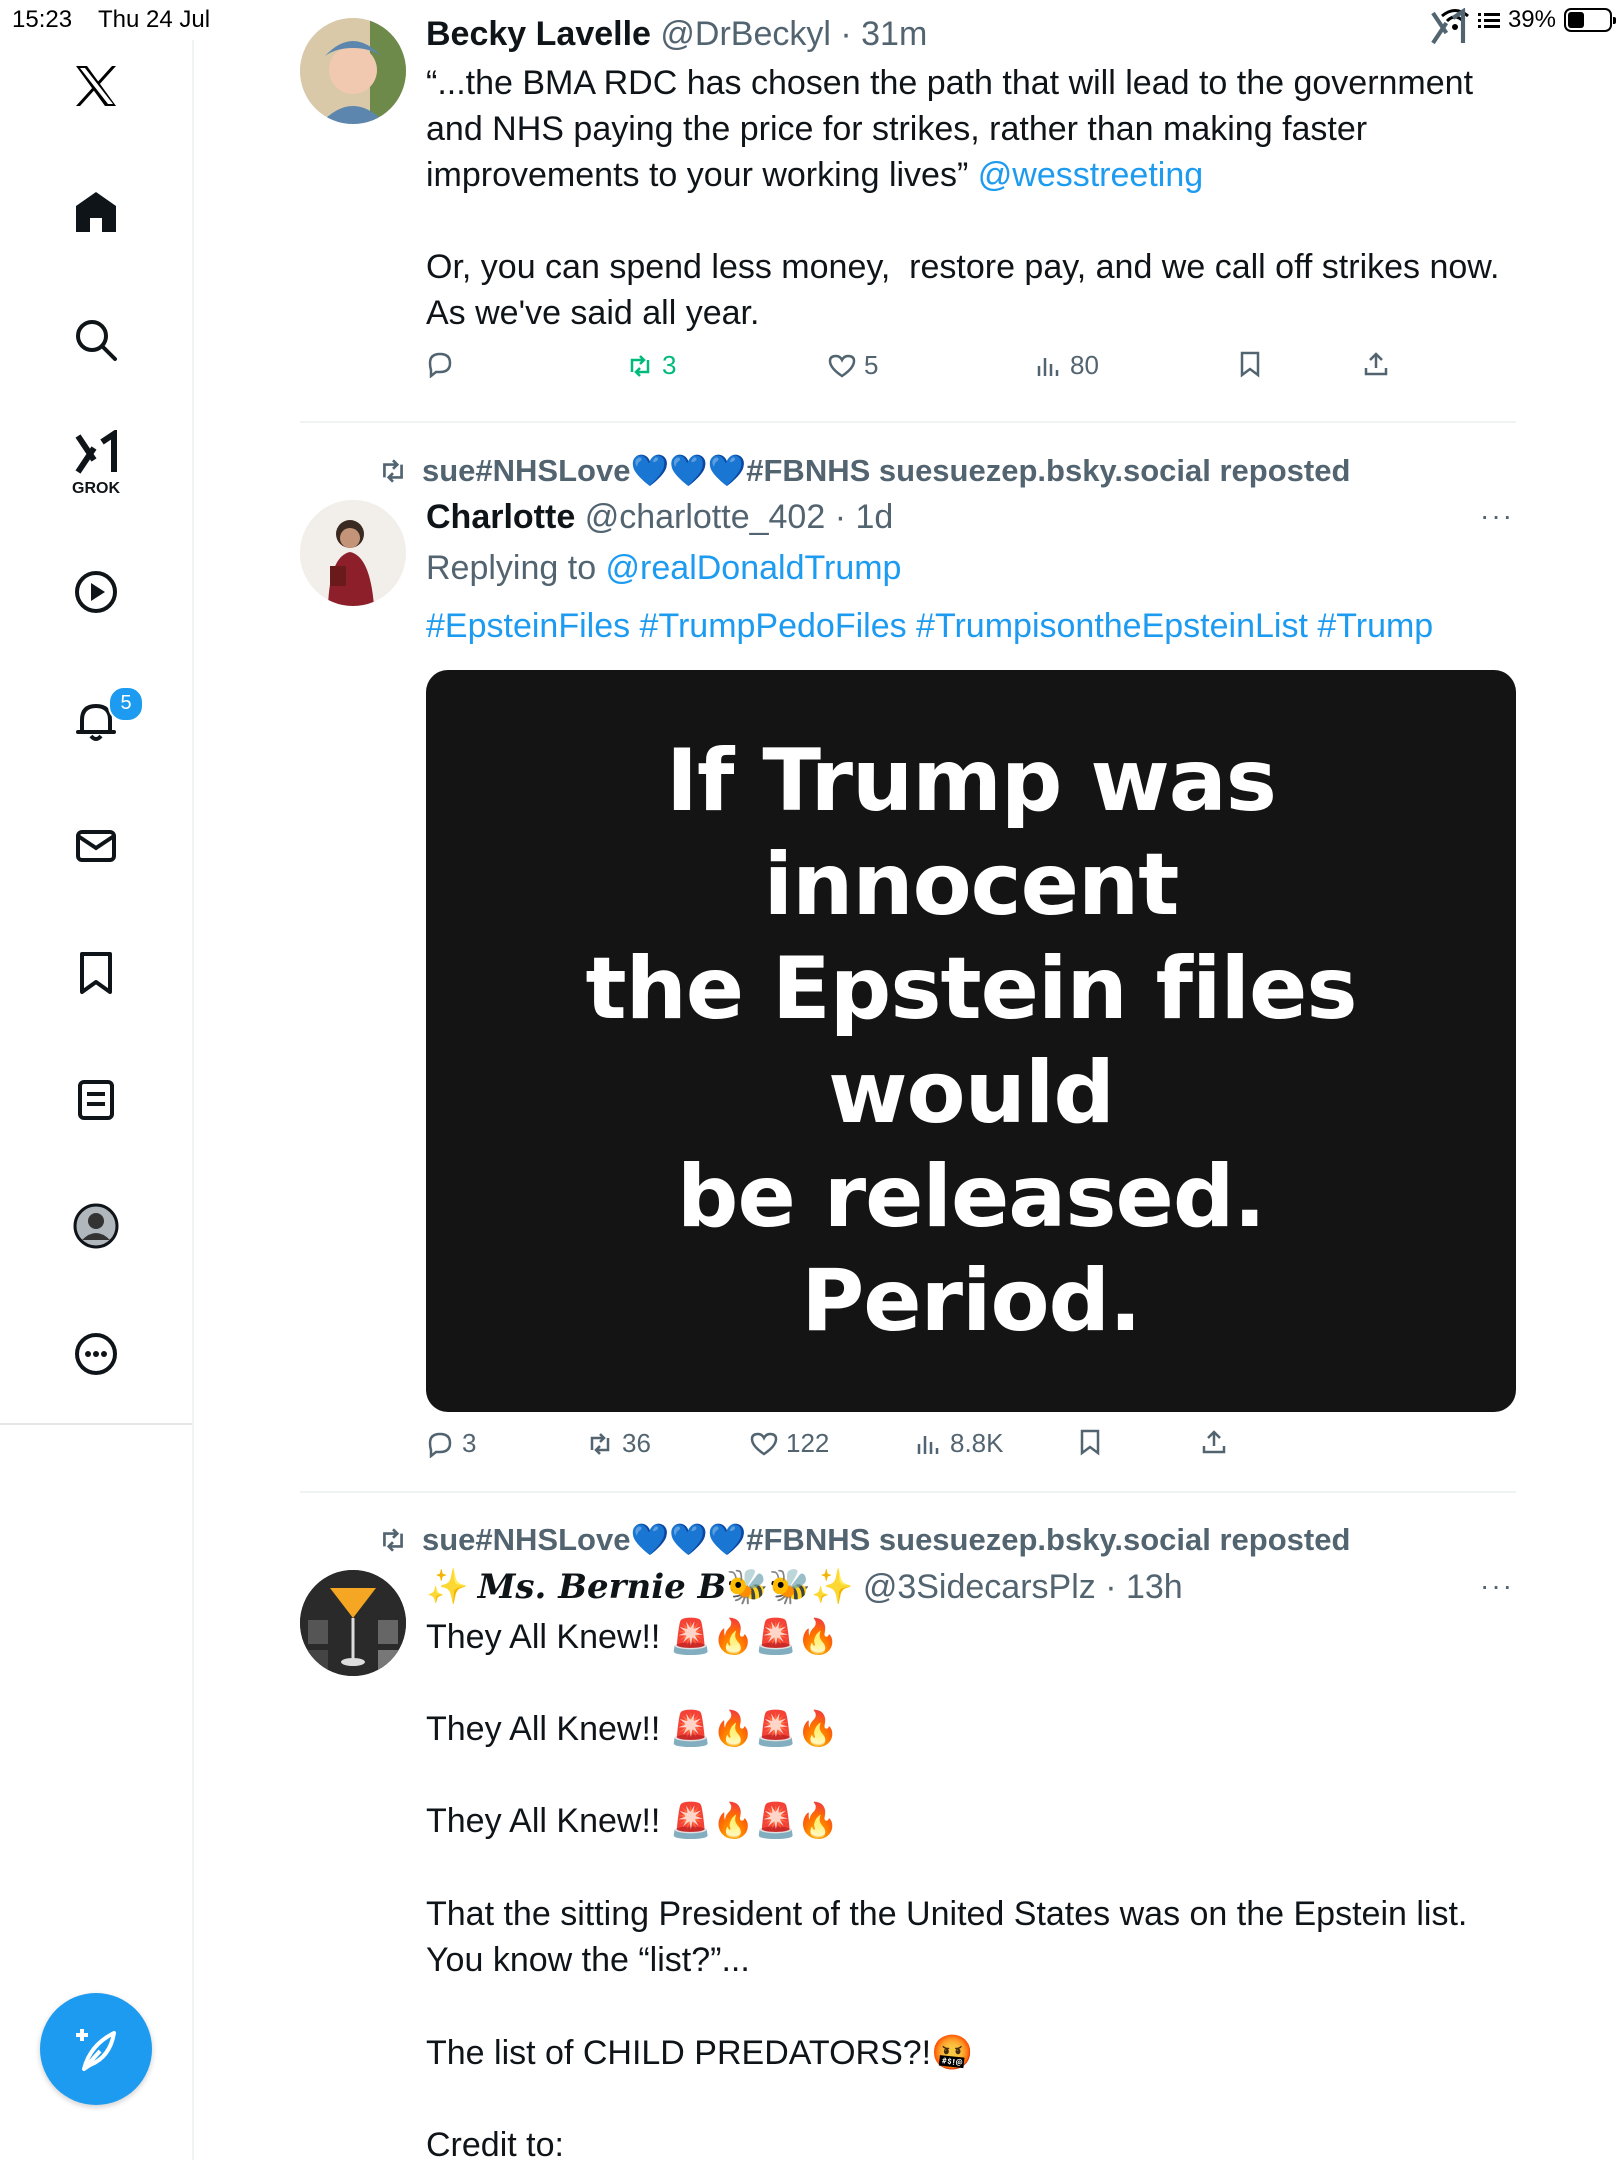  Describe the element at coordinates (96, 592) in the screenshot. I see `video-icon` at that location.